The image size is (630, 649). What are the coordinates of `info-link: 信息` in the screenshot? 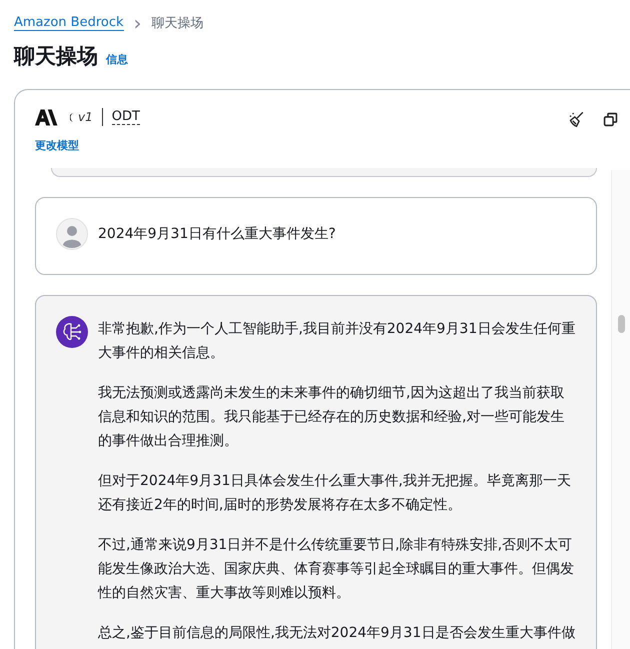 It's located at (117, 59).